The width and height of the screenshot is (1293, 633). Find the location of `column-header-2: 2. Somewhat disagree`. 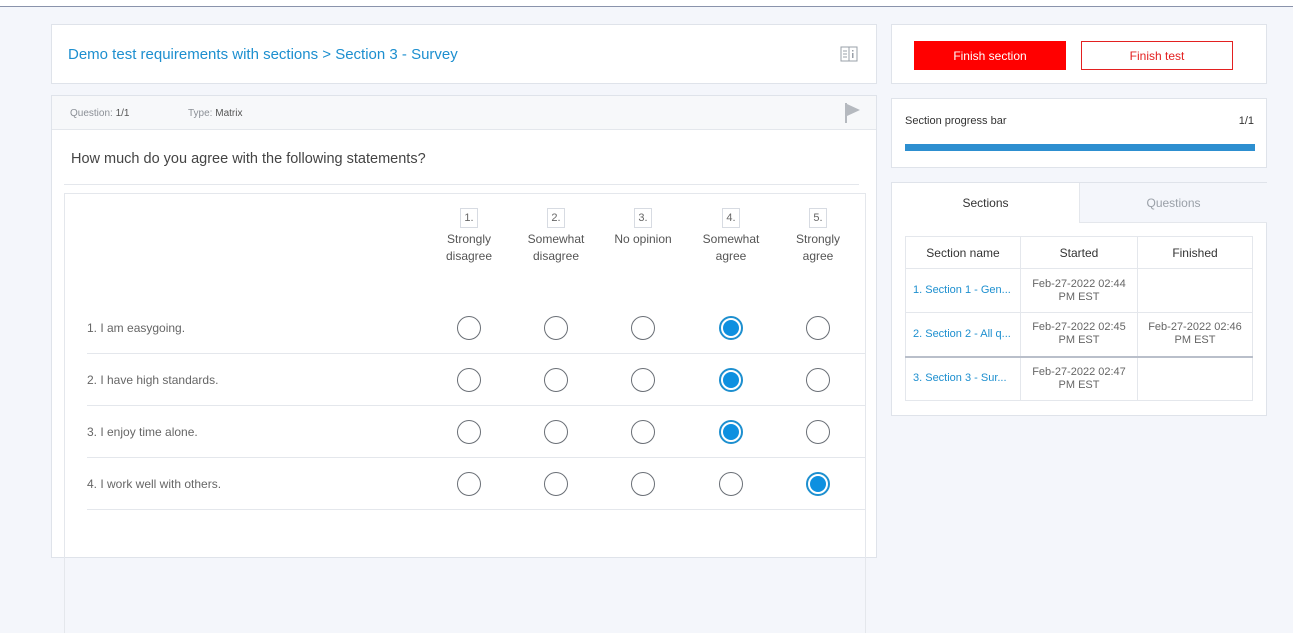

column-header-2: 2. Somewhat disagree is located at coordinates (556, 236).